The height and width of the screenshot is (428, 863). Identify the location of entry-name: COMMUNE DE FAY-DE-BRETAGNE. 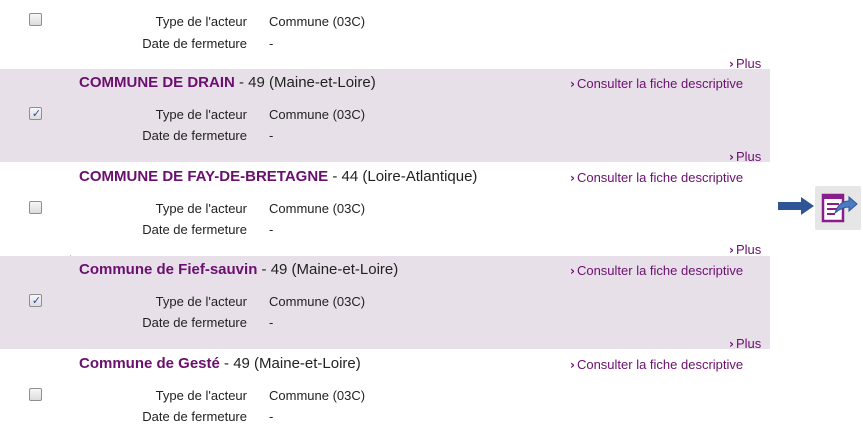
(203, 176).